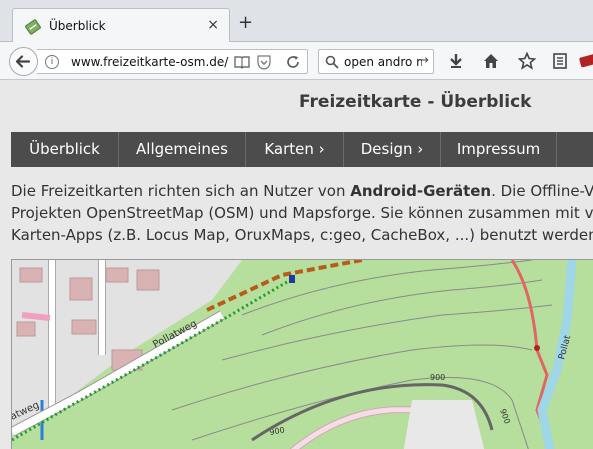 The image size is (593, 449). What do you see at coordinates (527, 61) in the screenshot?
I see `bookmark-star-icon` at bounding box center [527, 61].